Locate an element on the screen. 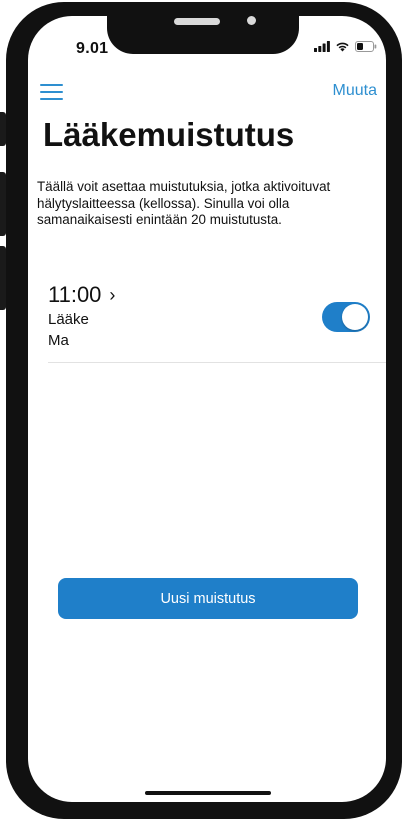 Image resolution: width=406 pixels, height=821 pixels. edit-button: Muuta is located at coordinates (355, 91).